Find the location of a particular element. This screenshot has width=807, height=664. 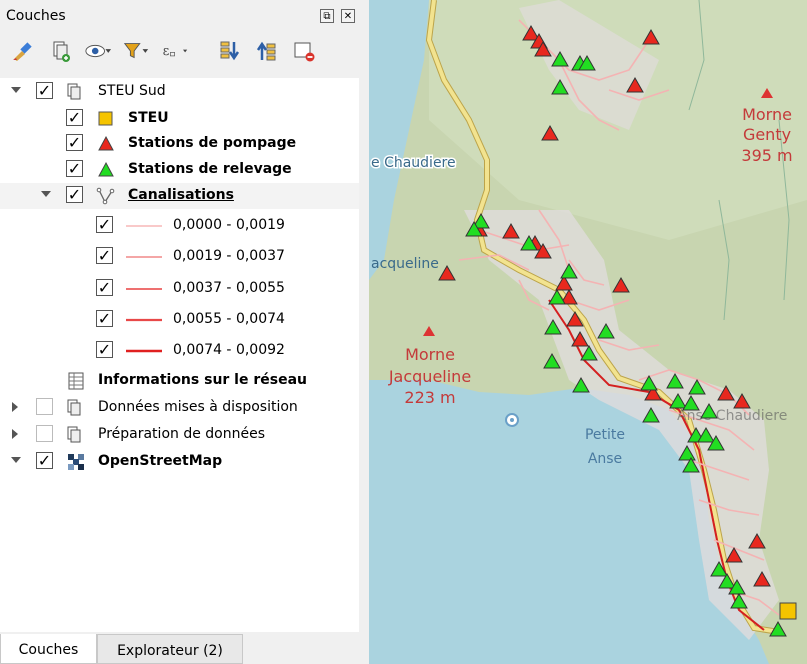

legend-class-row: ✓ 0,0055 - 0,0074 is located at coordinates (179, 320).